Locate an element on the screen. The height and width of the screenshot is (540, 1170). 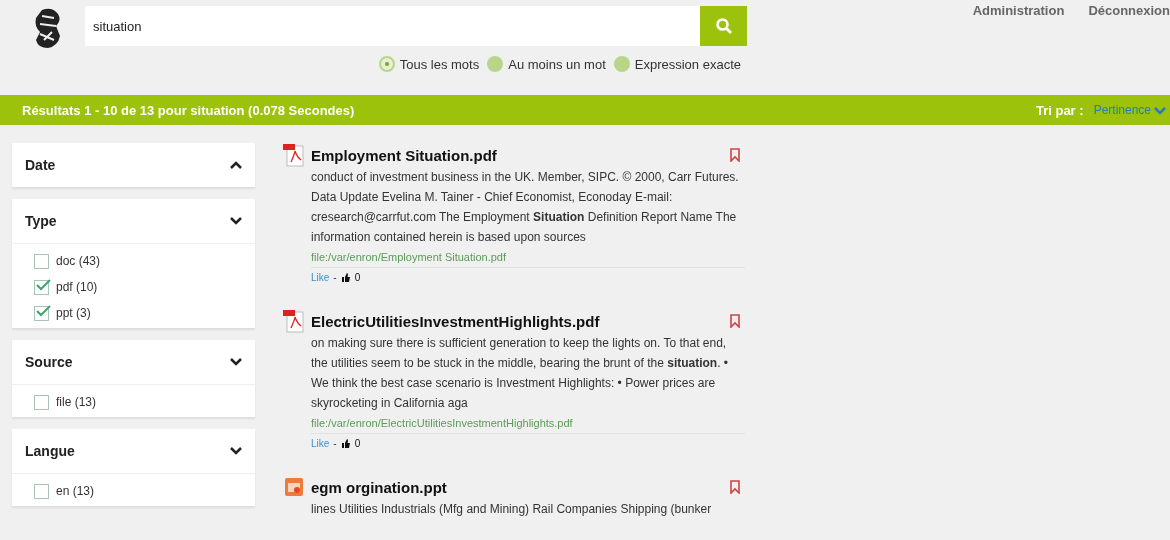
sort-label: Tri par : is located at coordinates (1059, 110).